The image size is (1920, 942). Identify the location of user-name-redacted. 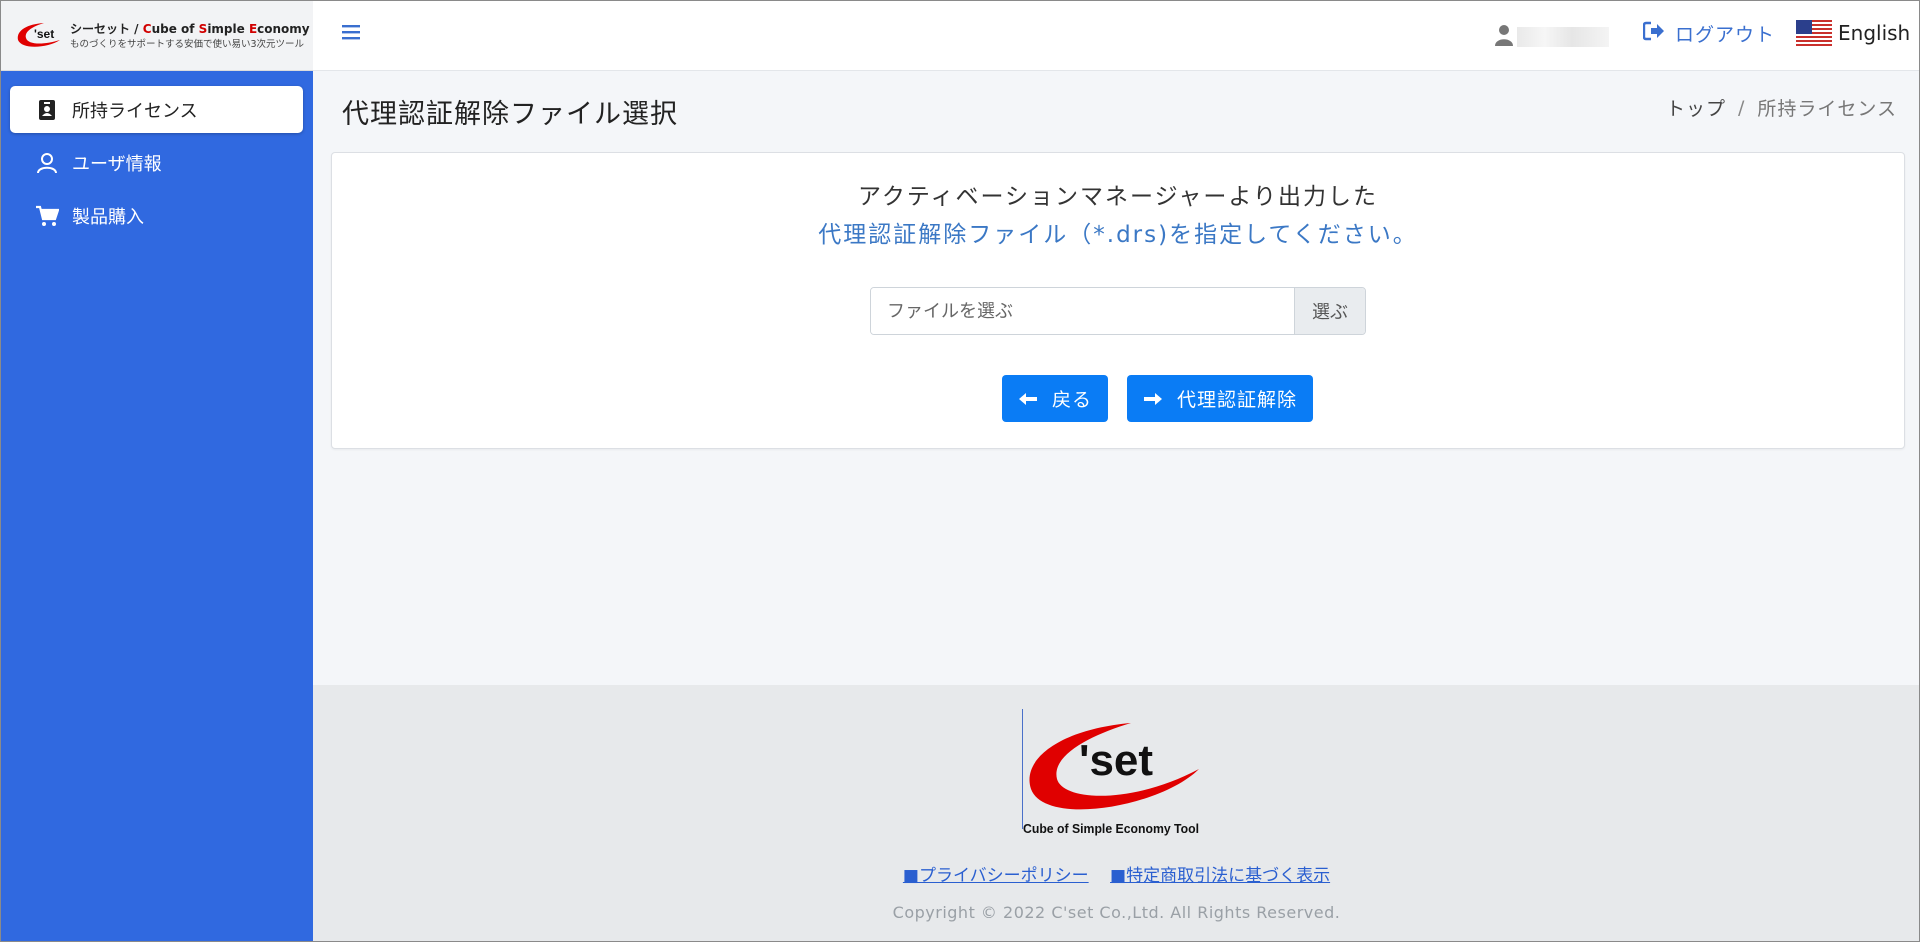
(1563, 37).